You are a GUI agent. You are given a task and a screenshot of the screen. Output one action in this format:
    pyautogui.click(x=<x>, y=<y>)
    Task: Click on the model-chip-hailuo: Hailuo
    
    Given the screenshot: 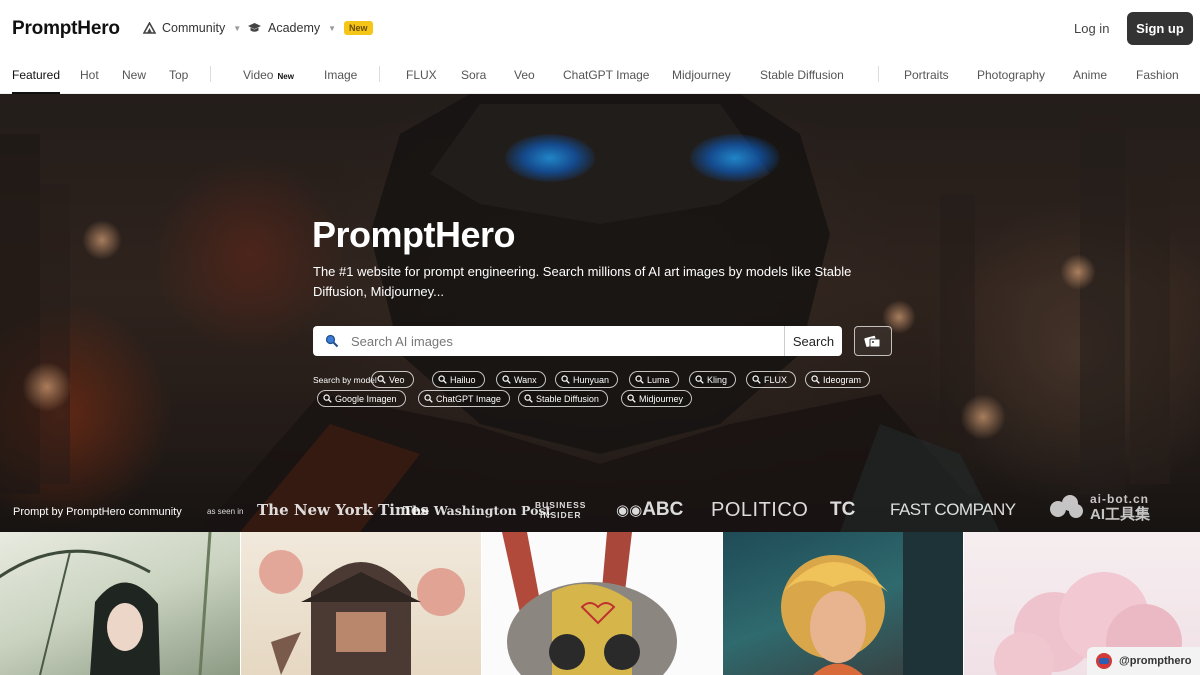 What is the action you would take?
    pyautogui.click(x=458, y=379)
    